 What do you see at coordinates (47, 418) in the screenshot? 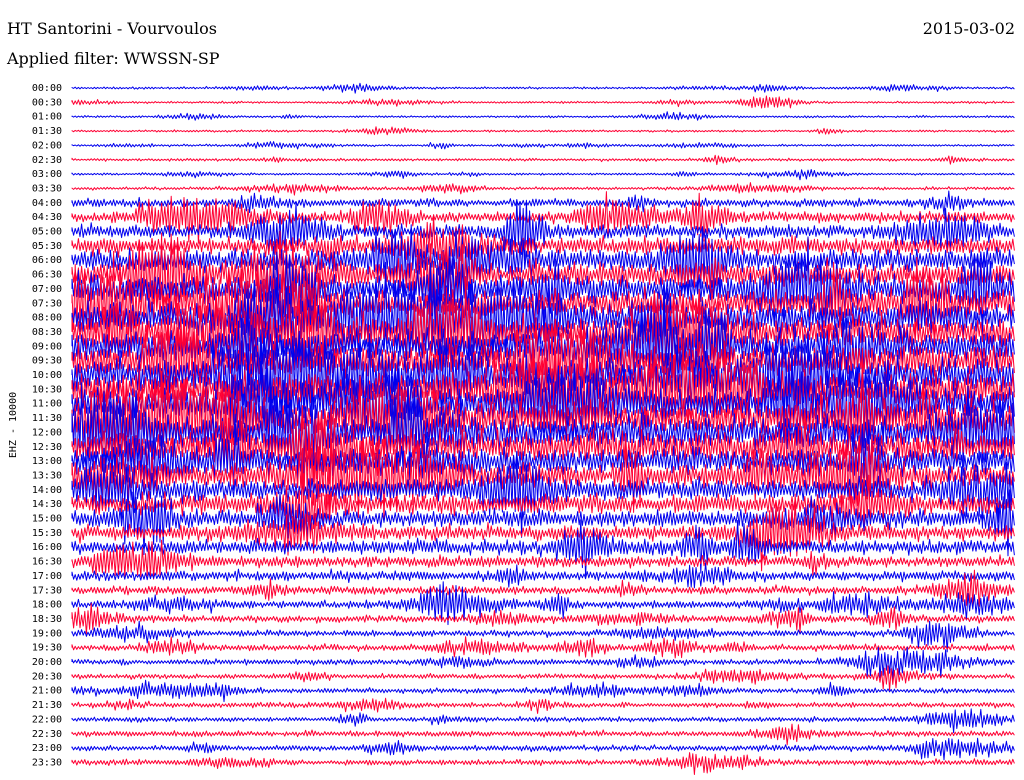
I see `time-label: 11:30` at bounding box center [47, 418].